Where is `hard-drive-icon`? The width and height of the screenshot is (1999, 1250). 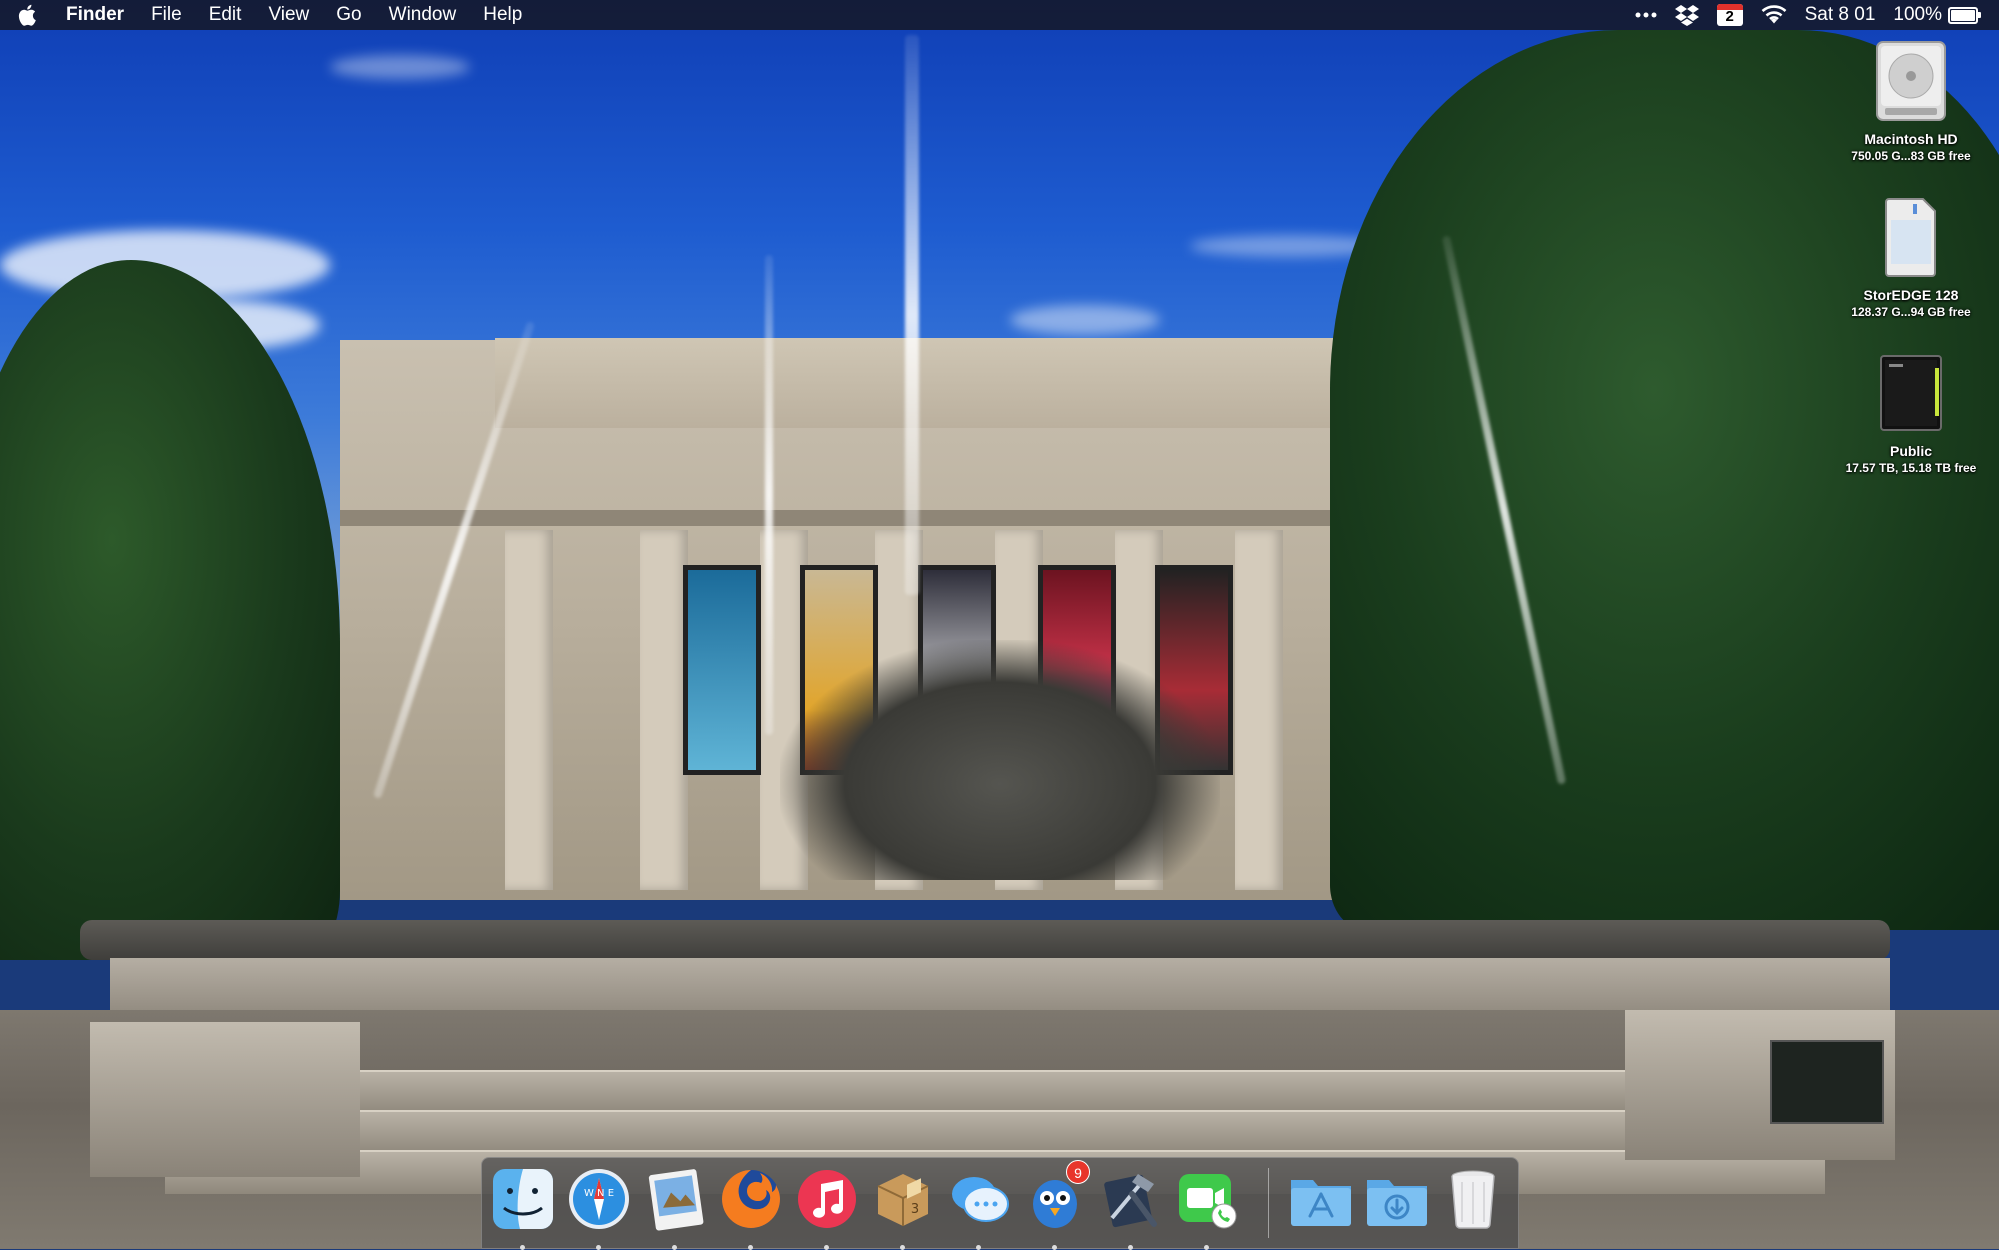 hard-drive-icon is located at coordinates (1911, 81).